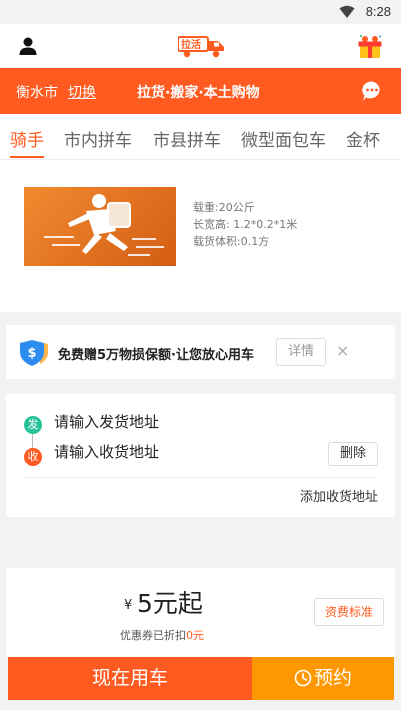 This screenshot has width=401, height=710. Describe the element at coordinates (347, 11) in the screenshot. I see `wifi-icon` at that location.